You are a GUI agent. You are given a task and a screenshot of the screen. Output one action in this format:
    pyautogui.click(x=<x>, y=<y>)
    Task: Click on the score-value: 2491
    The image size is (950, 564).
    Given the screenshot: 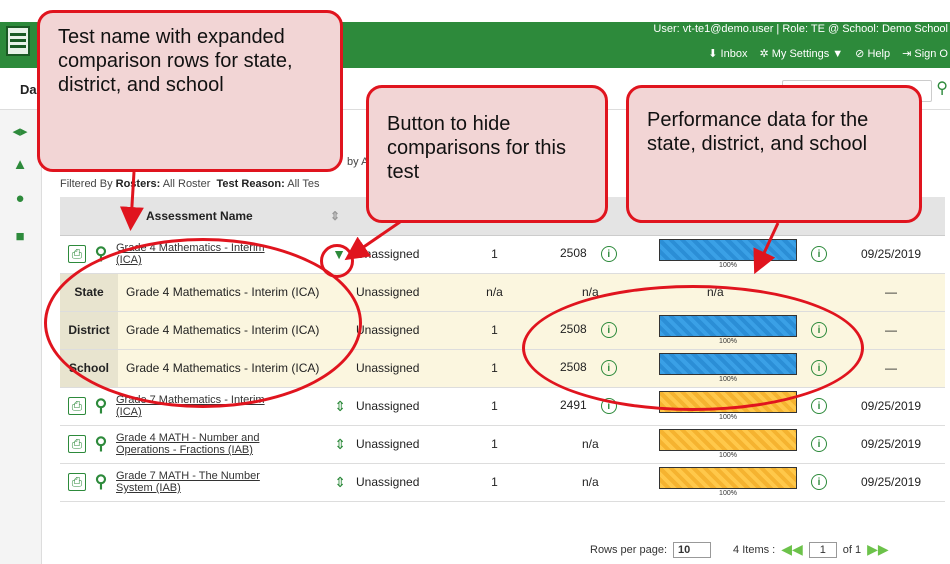 What is the action you would take?
    pyautogui.click(x=573, y=405)
    